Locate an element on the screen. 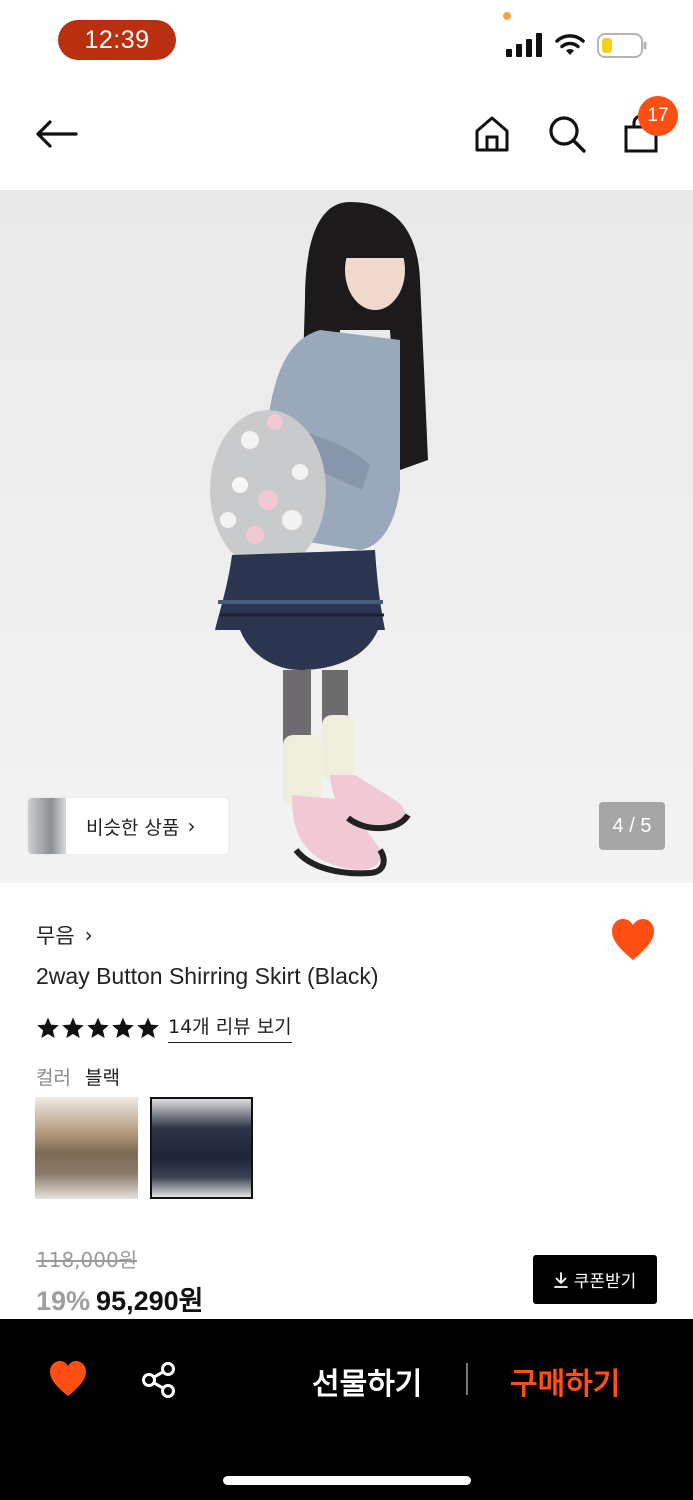 Image resolution: width=693 pixels, height=1500 pixels. discount-rate: 19% is located at coordinates (63, 1301).